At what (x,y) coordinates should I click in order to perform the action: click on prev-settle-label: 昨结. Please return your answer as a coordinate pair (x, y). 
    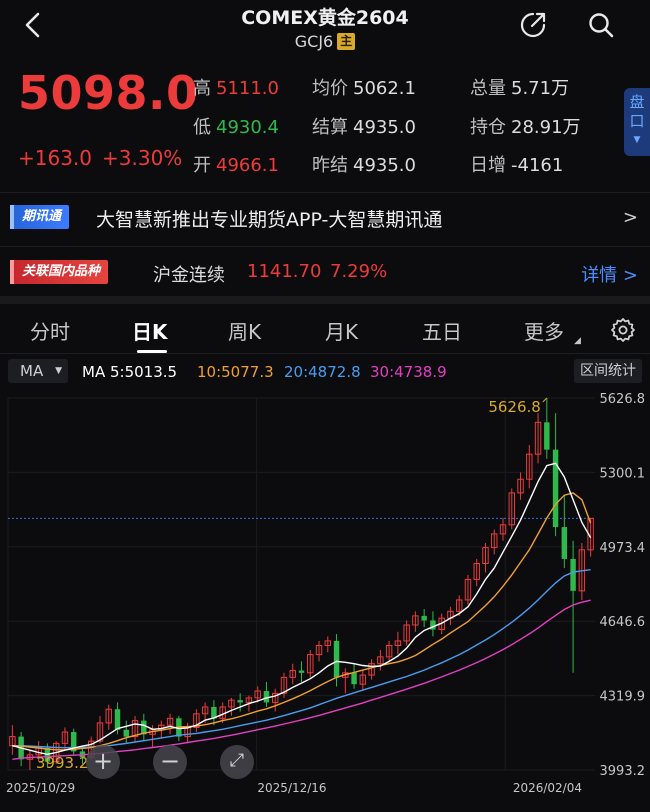
    Looking at the image, I should click on (330, 165).